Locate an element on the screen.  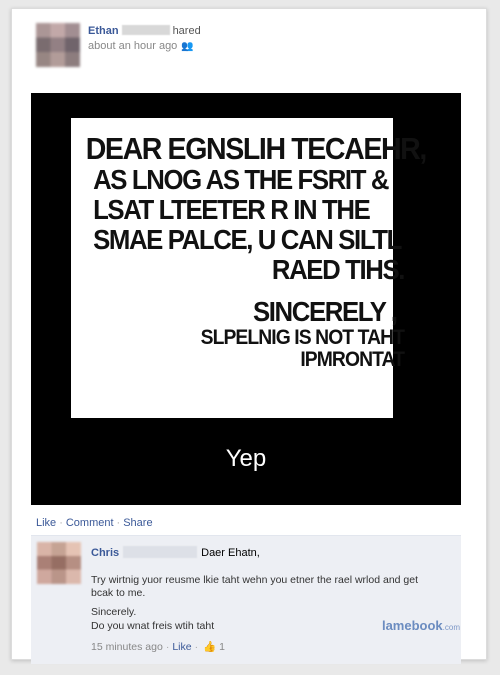
comment-closing: Do you wnat freis wtih taht is located at coordinates (153, 626).